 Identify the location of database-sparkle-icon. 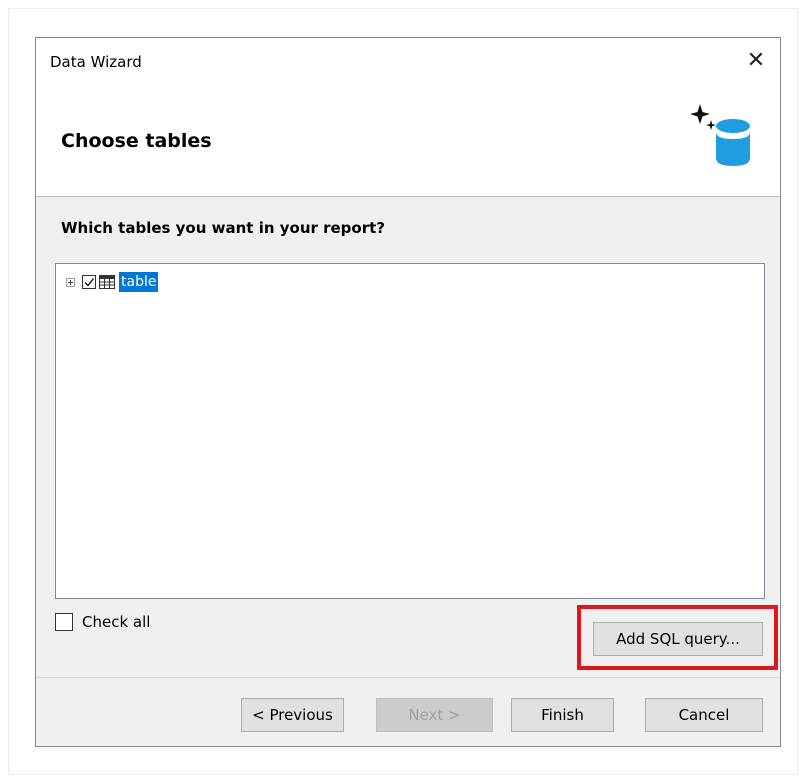
(720, 135).